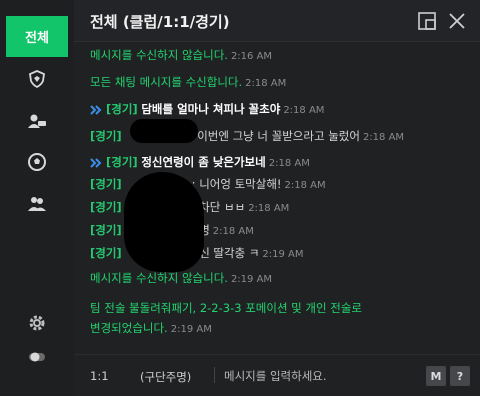 The width and height of the screenshot is (480, 396). What do you see at coordinates (37, 204) in the screenshot?
I see `group-icon` at bounding box center [37, 204].